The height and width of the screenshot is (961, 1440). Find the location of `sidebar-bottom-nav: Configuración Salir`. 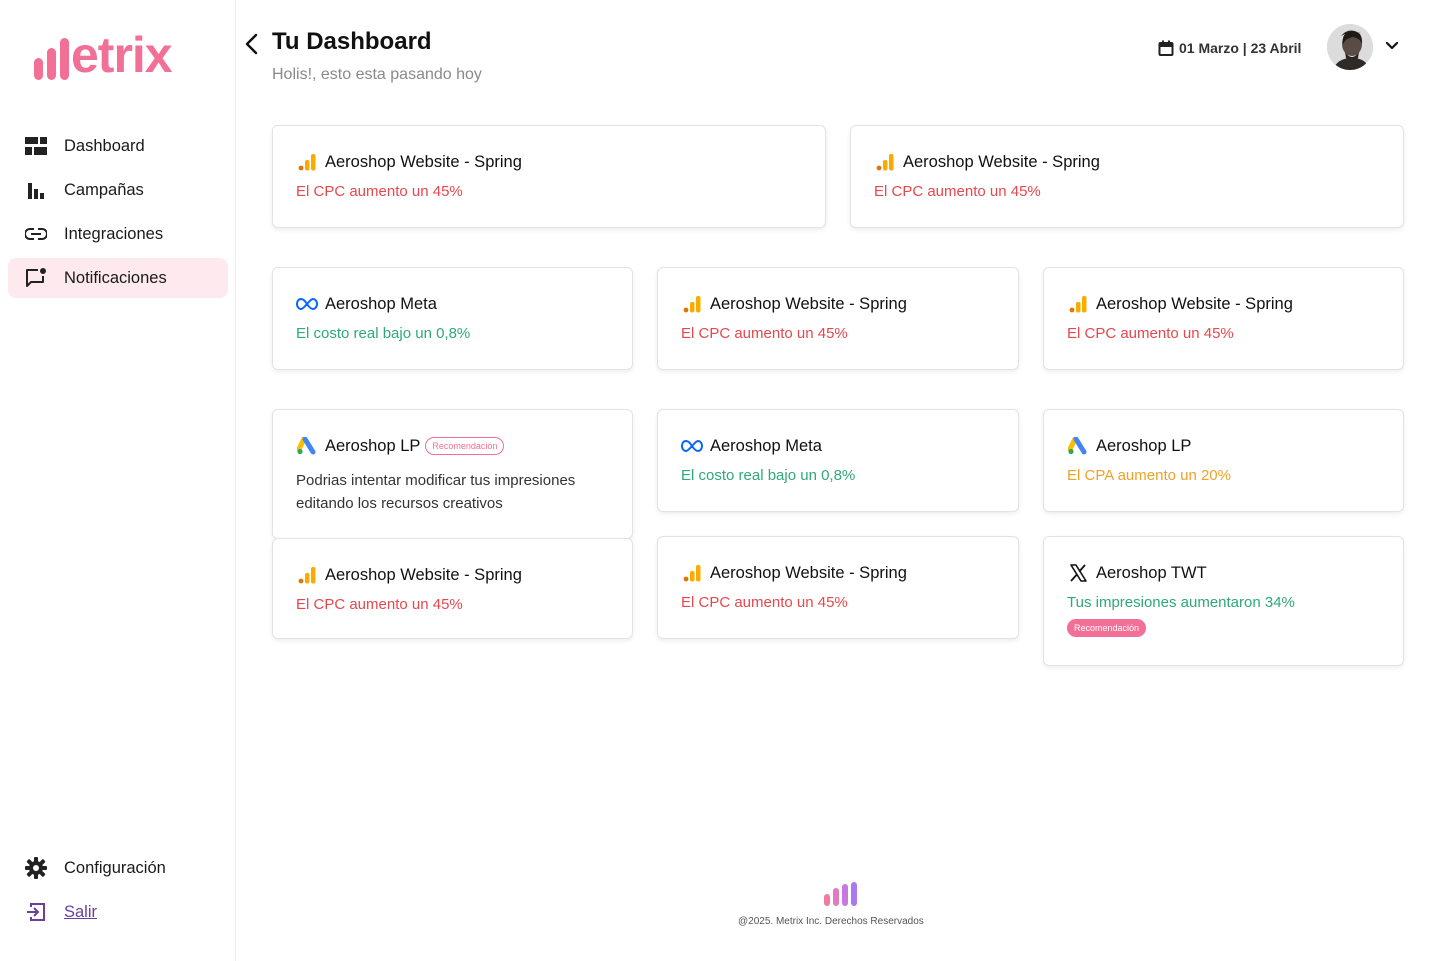

sidebar-bottom-nav: Configuración Salir is located at coordinates (118, 892).